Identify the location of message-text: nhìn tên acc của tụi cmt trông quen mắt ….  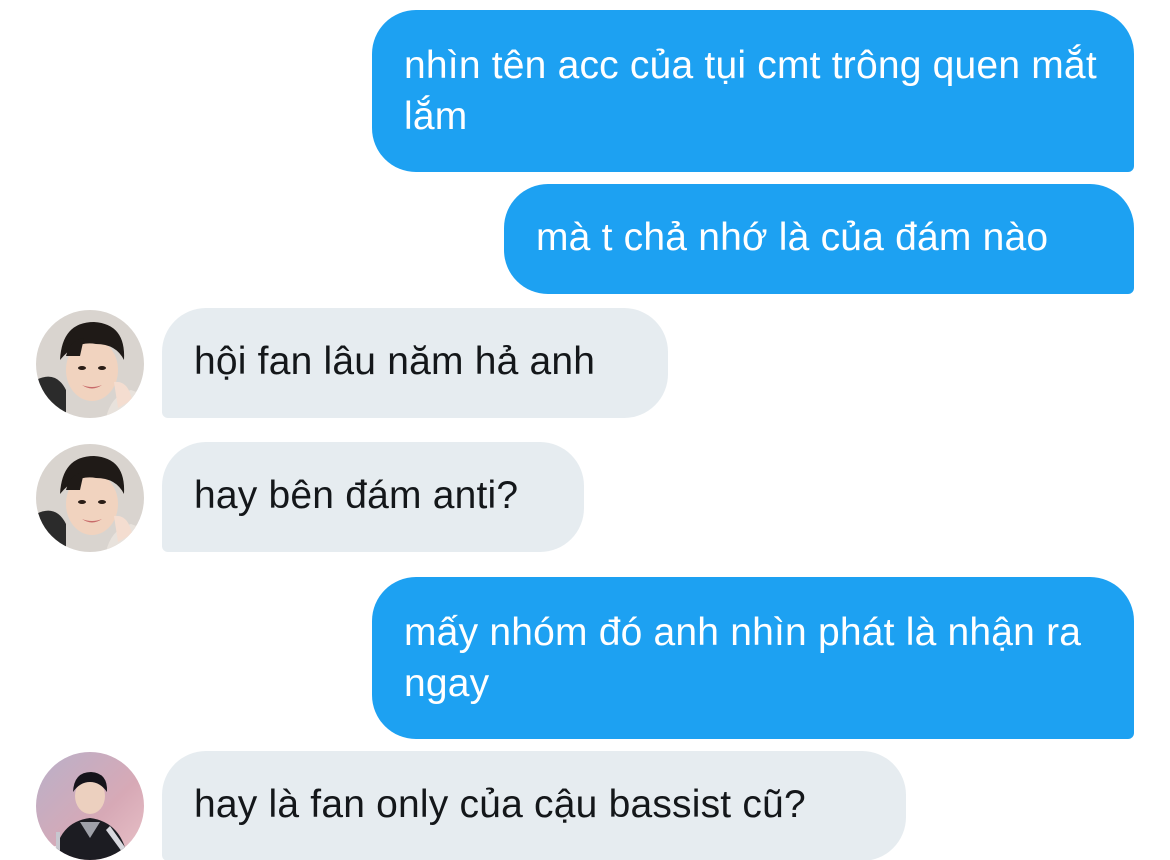
(750, 91).